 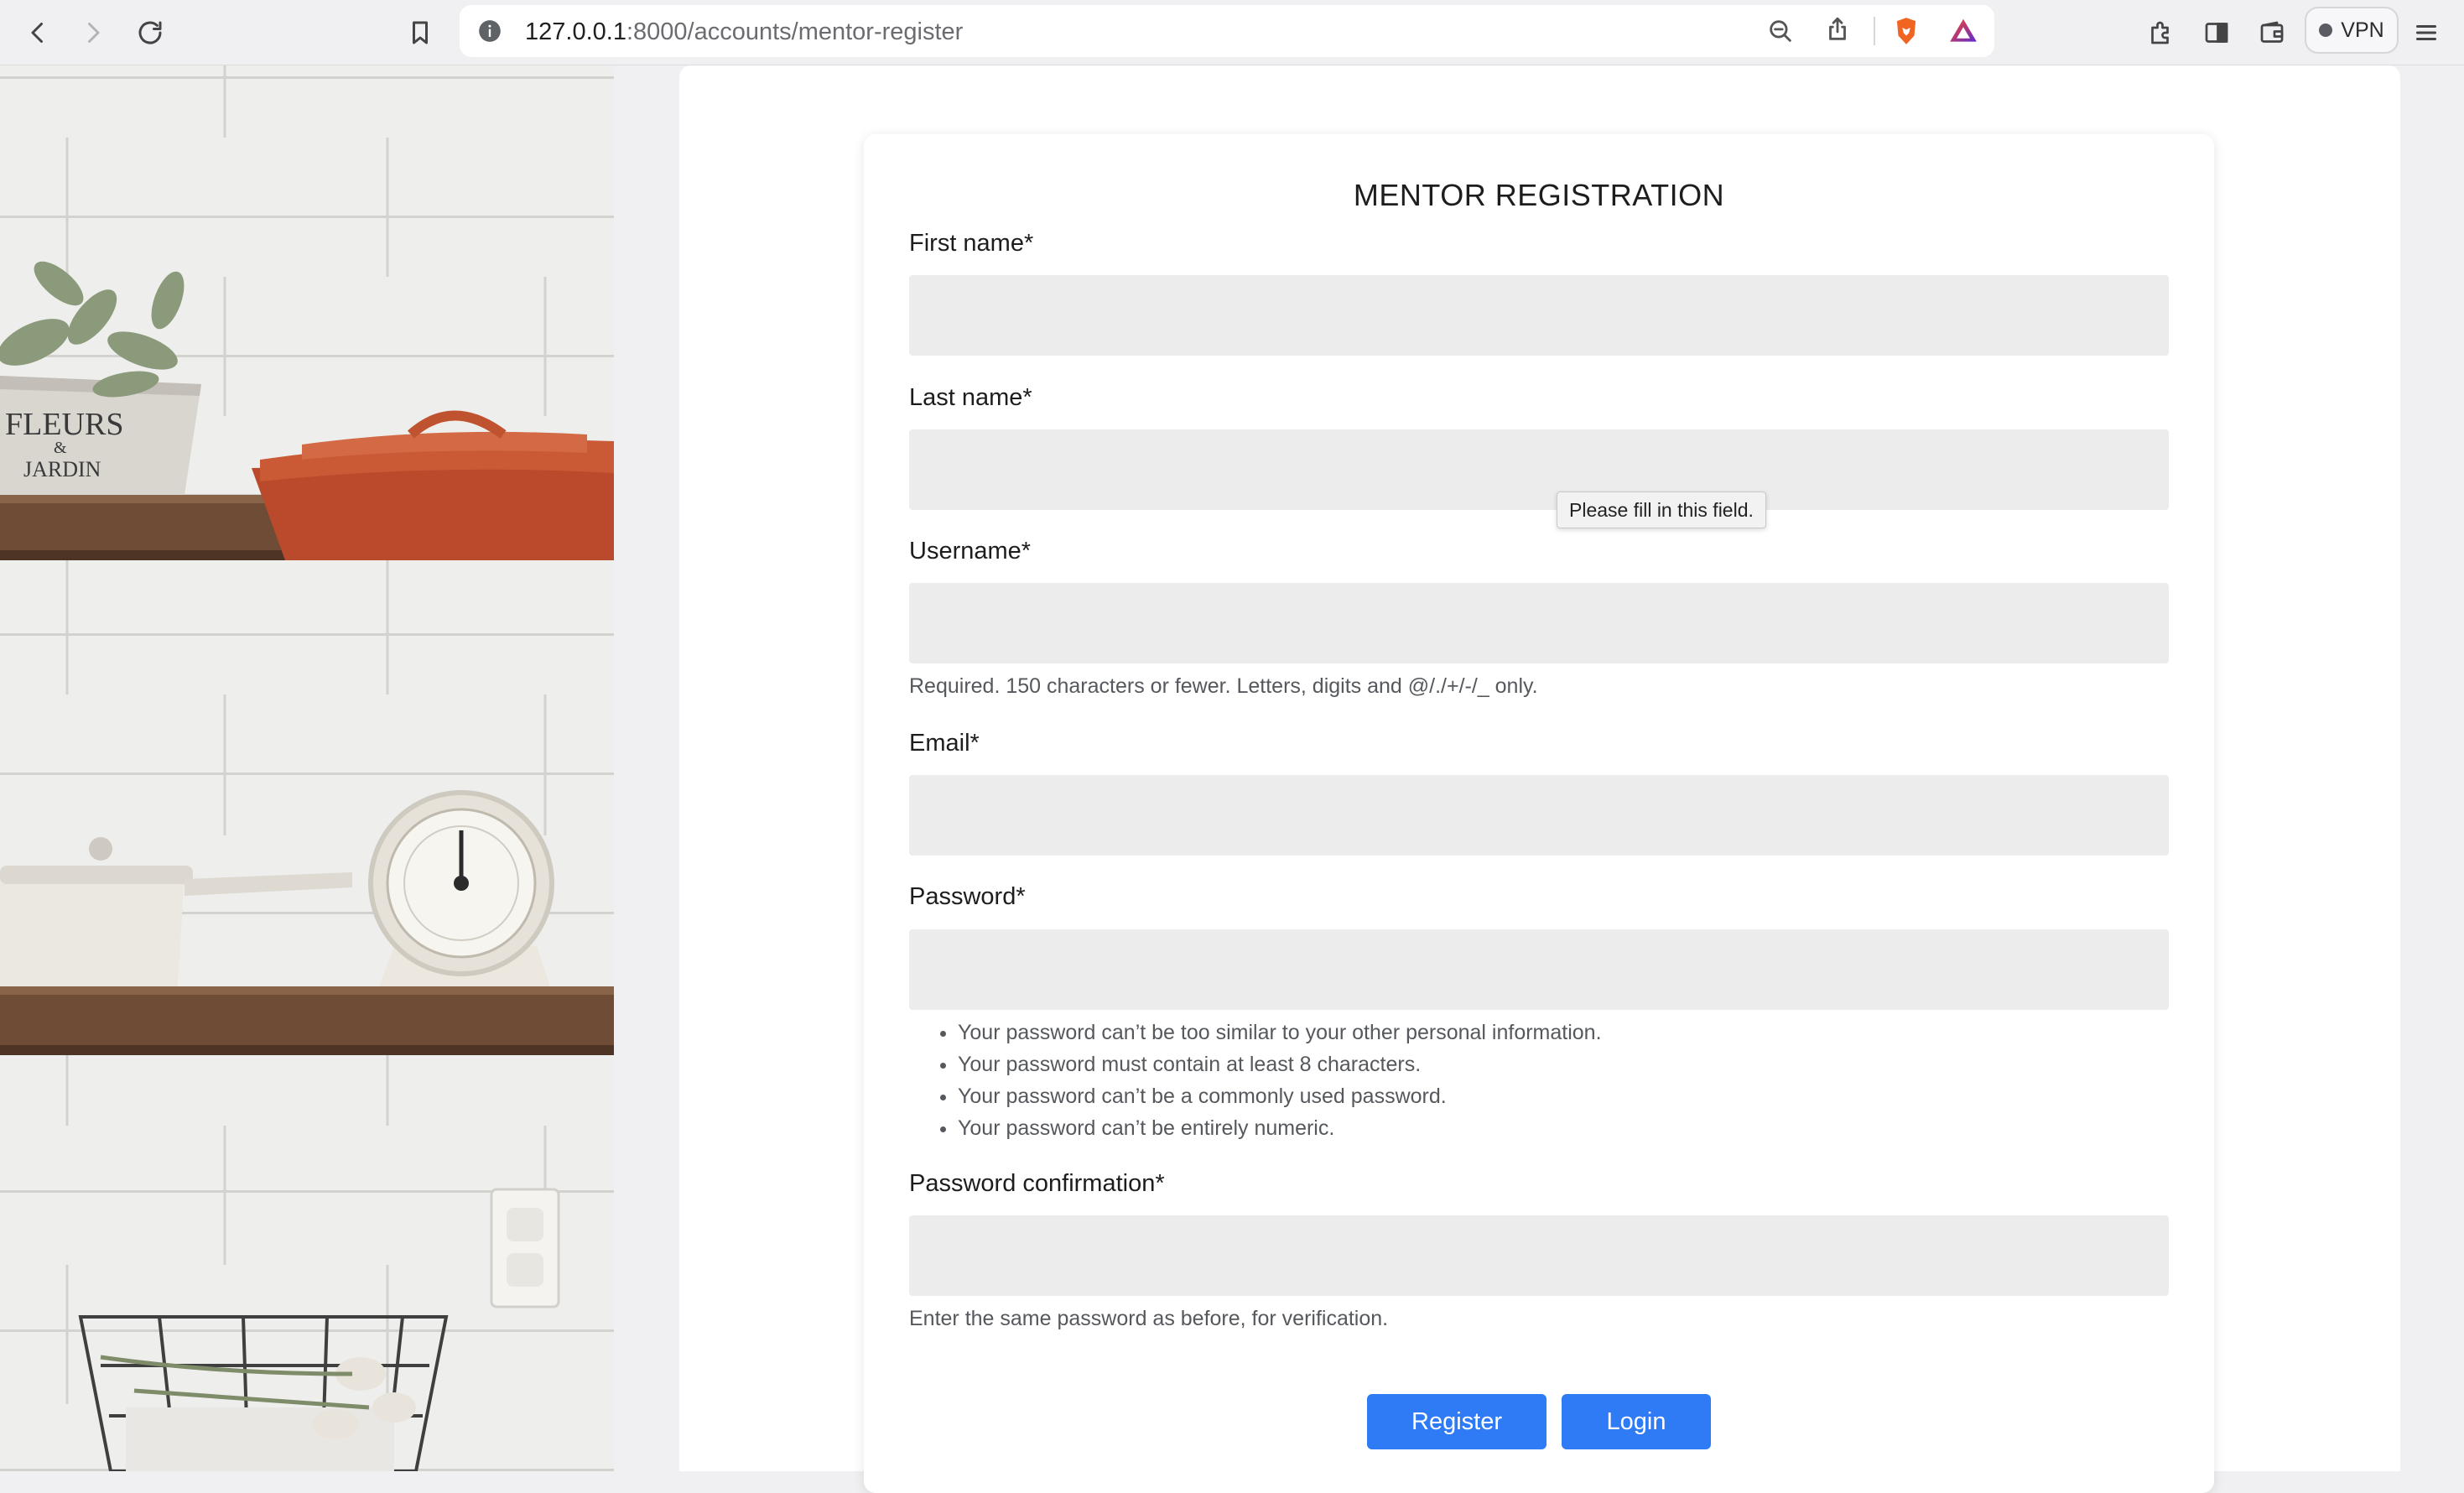 I want to click on vpn-button: VPN, so click(x=2352, y=30).